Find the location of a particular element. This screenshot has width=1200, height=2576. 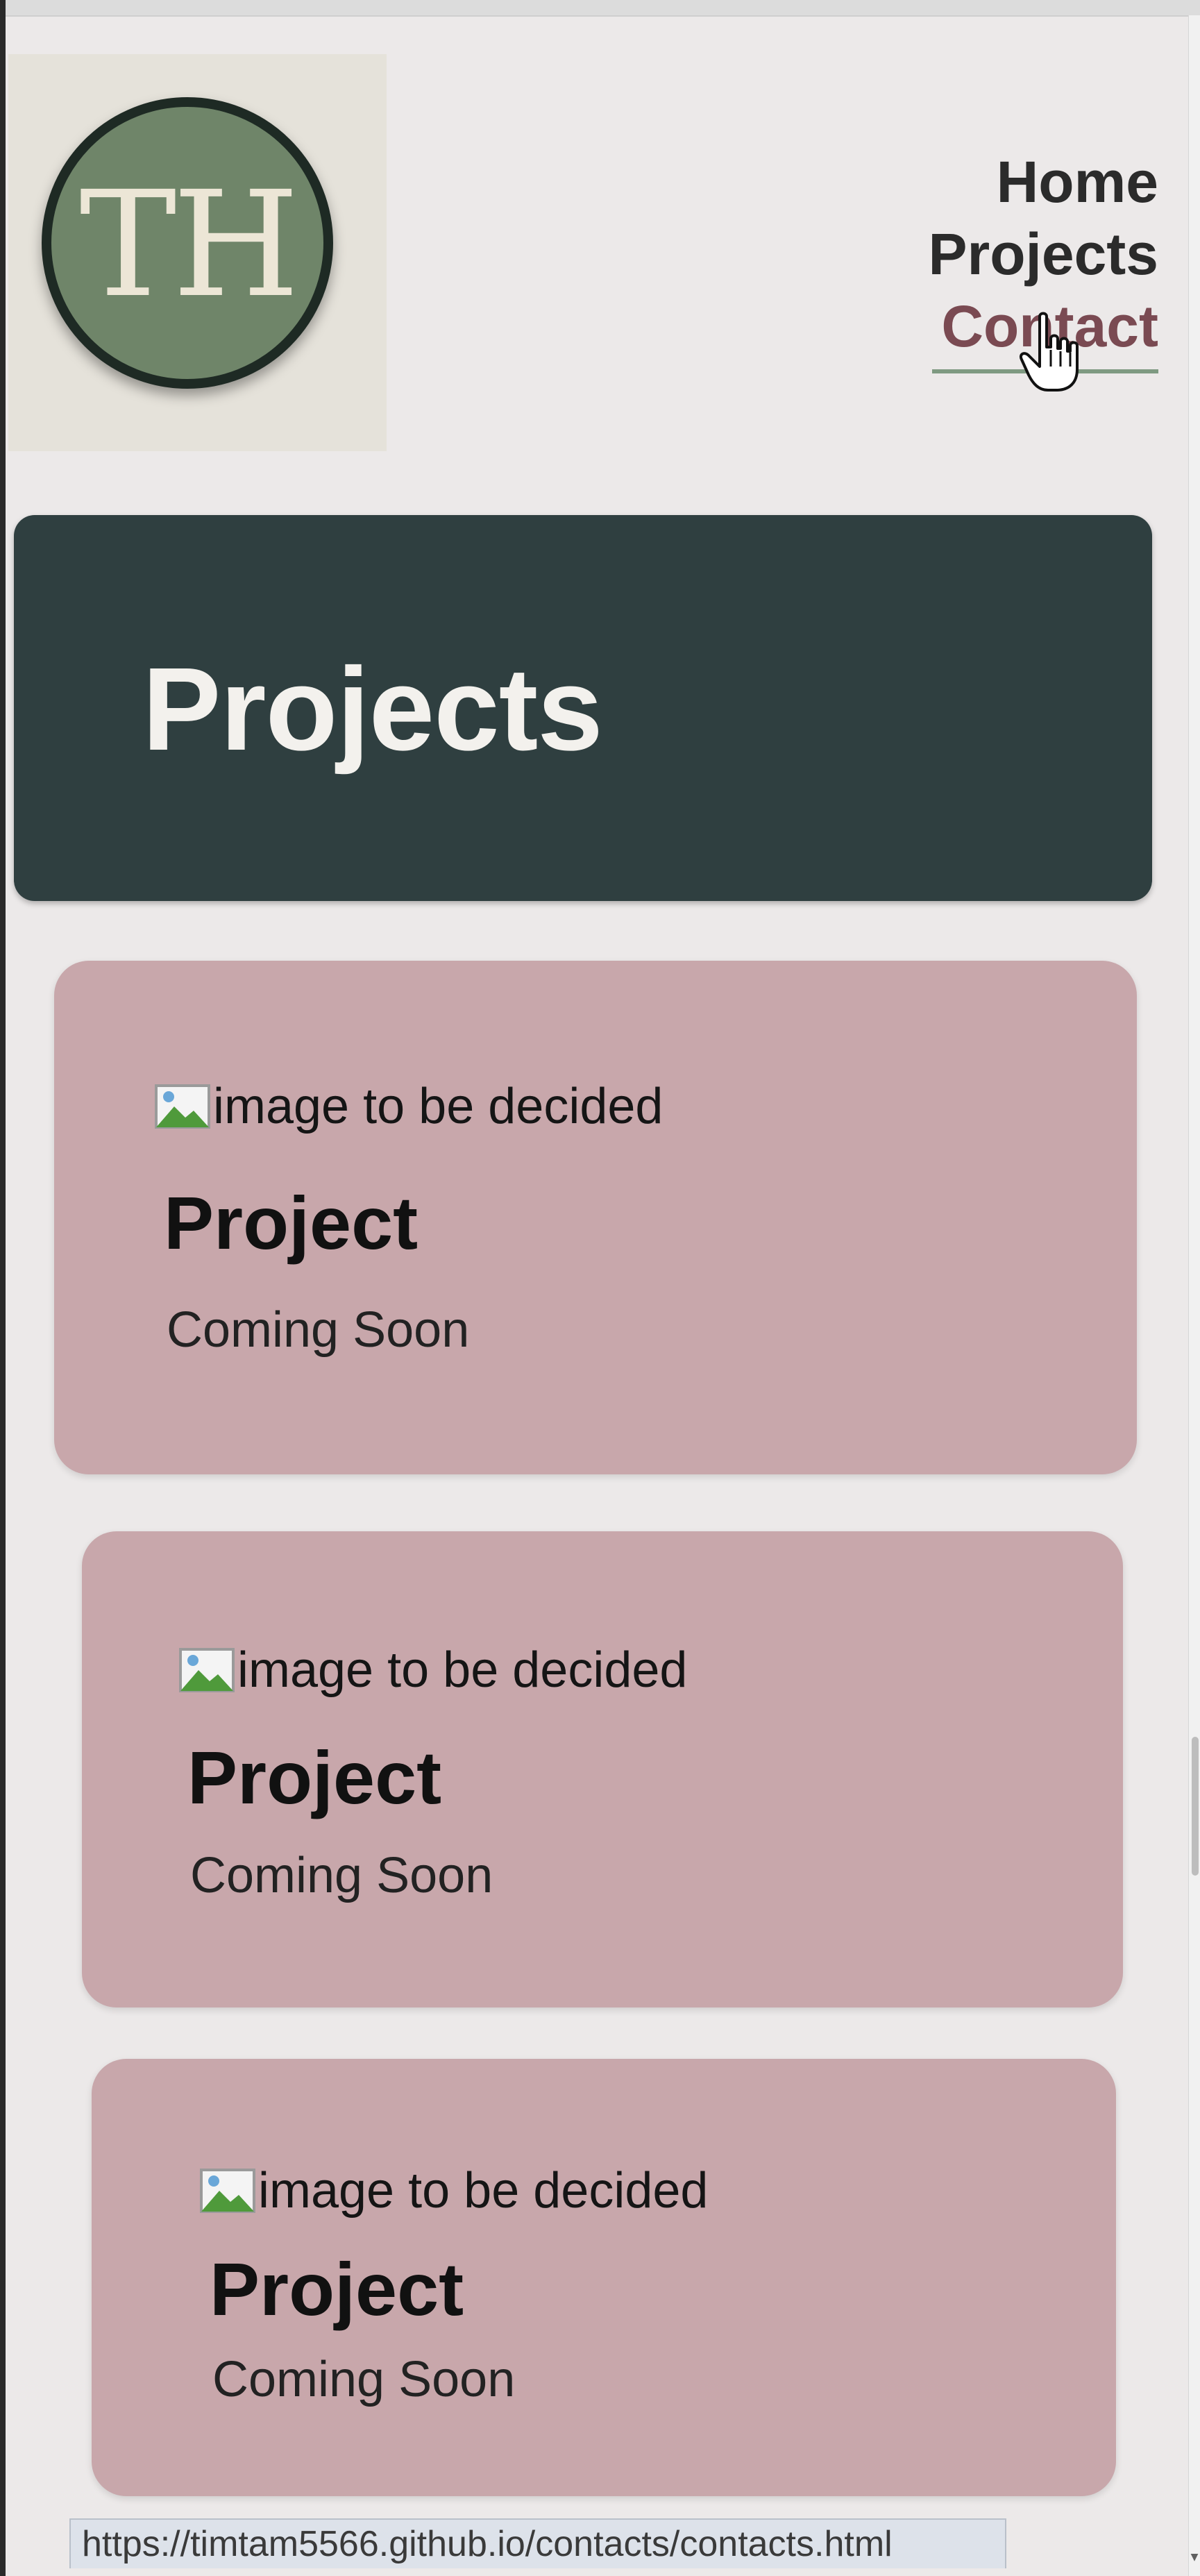

nav-link-home: Home is located at coordinates (1013, 182).